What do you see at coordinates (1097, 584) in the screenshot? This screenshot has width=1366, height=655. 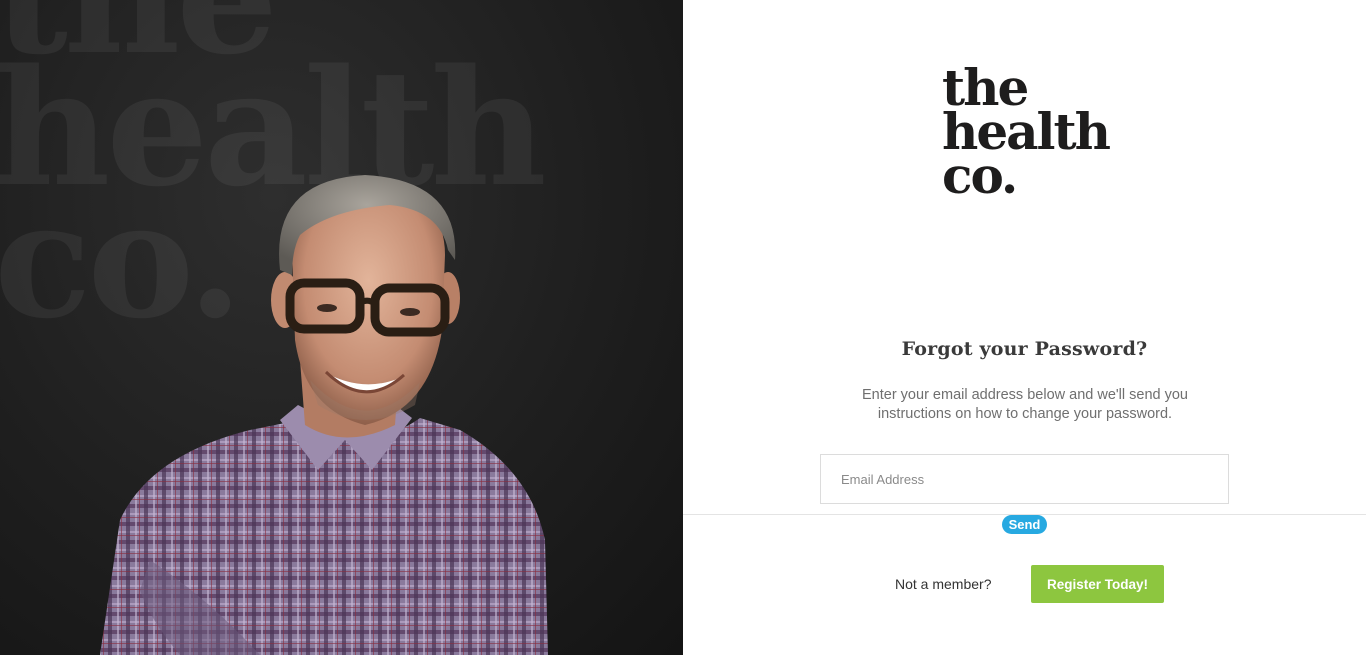 I see `register-button: Register Today!` at bounding box center [1097, 584].